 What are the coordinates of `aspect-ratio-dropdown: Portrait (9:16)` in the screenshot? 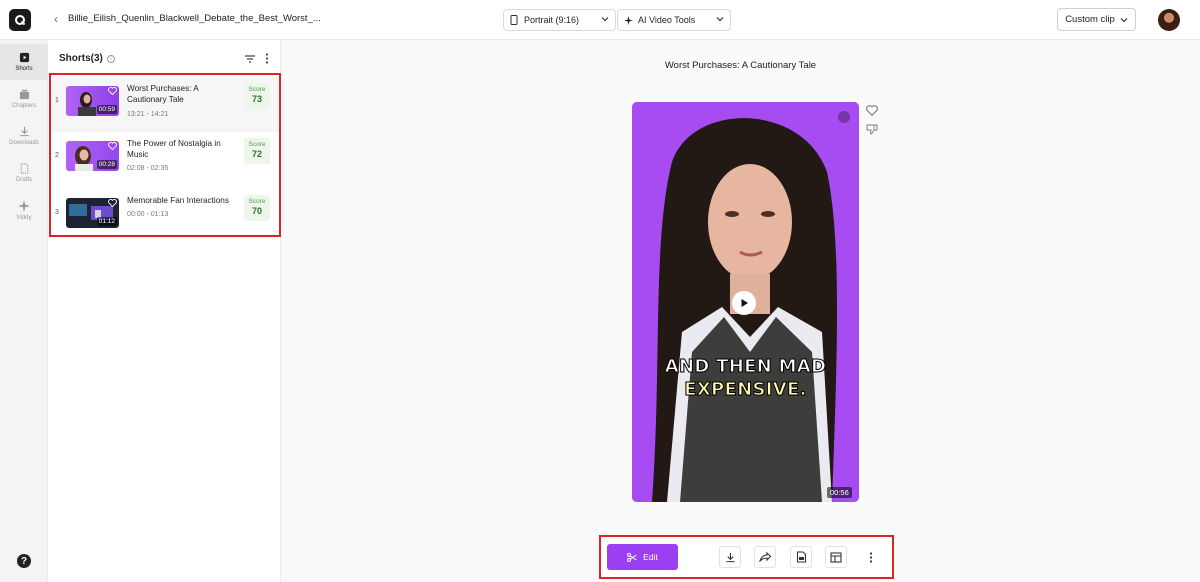 It's located at (559, 20).